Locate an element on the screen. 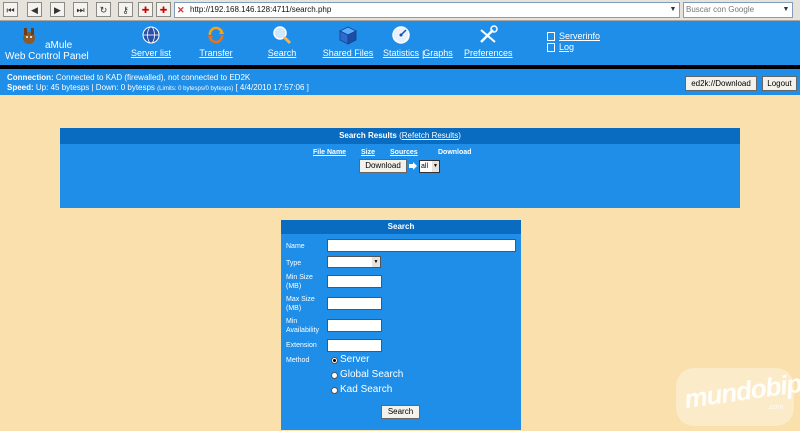 The height and width of the screenshot is (431, 800). extension-label: Extension is located at coordinates (301, 345).